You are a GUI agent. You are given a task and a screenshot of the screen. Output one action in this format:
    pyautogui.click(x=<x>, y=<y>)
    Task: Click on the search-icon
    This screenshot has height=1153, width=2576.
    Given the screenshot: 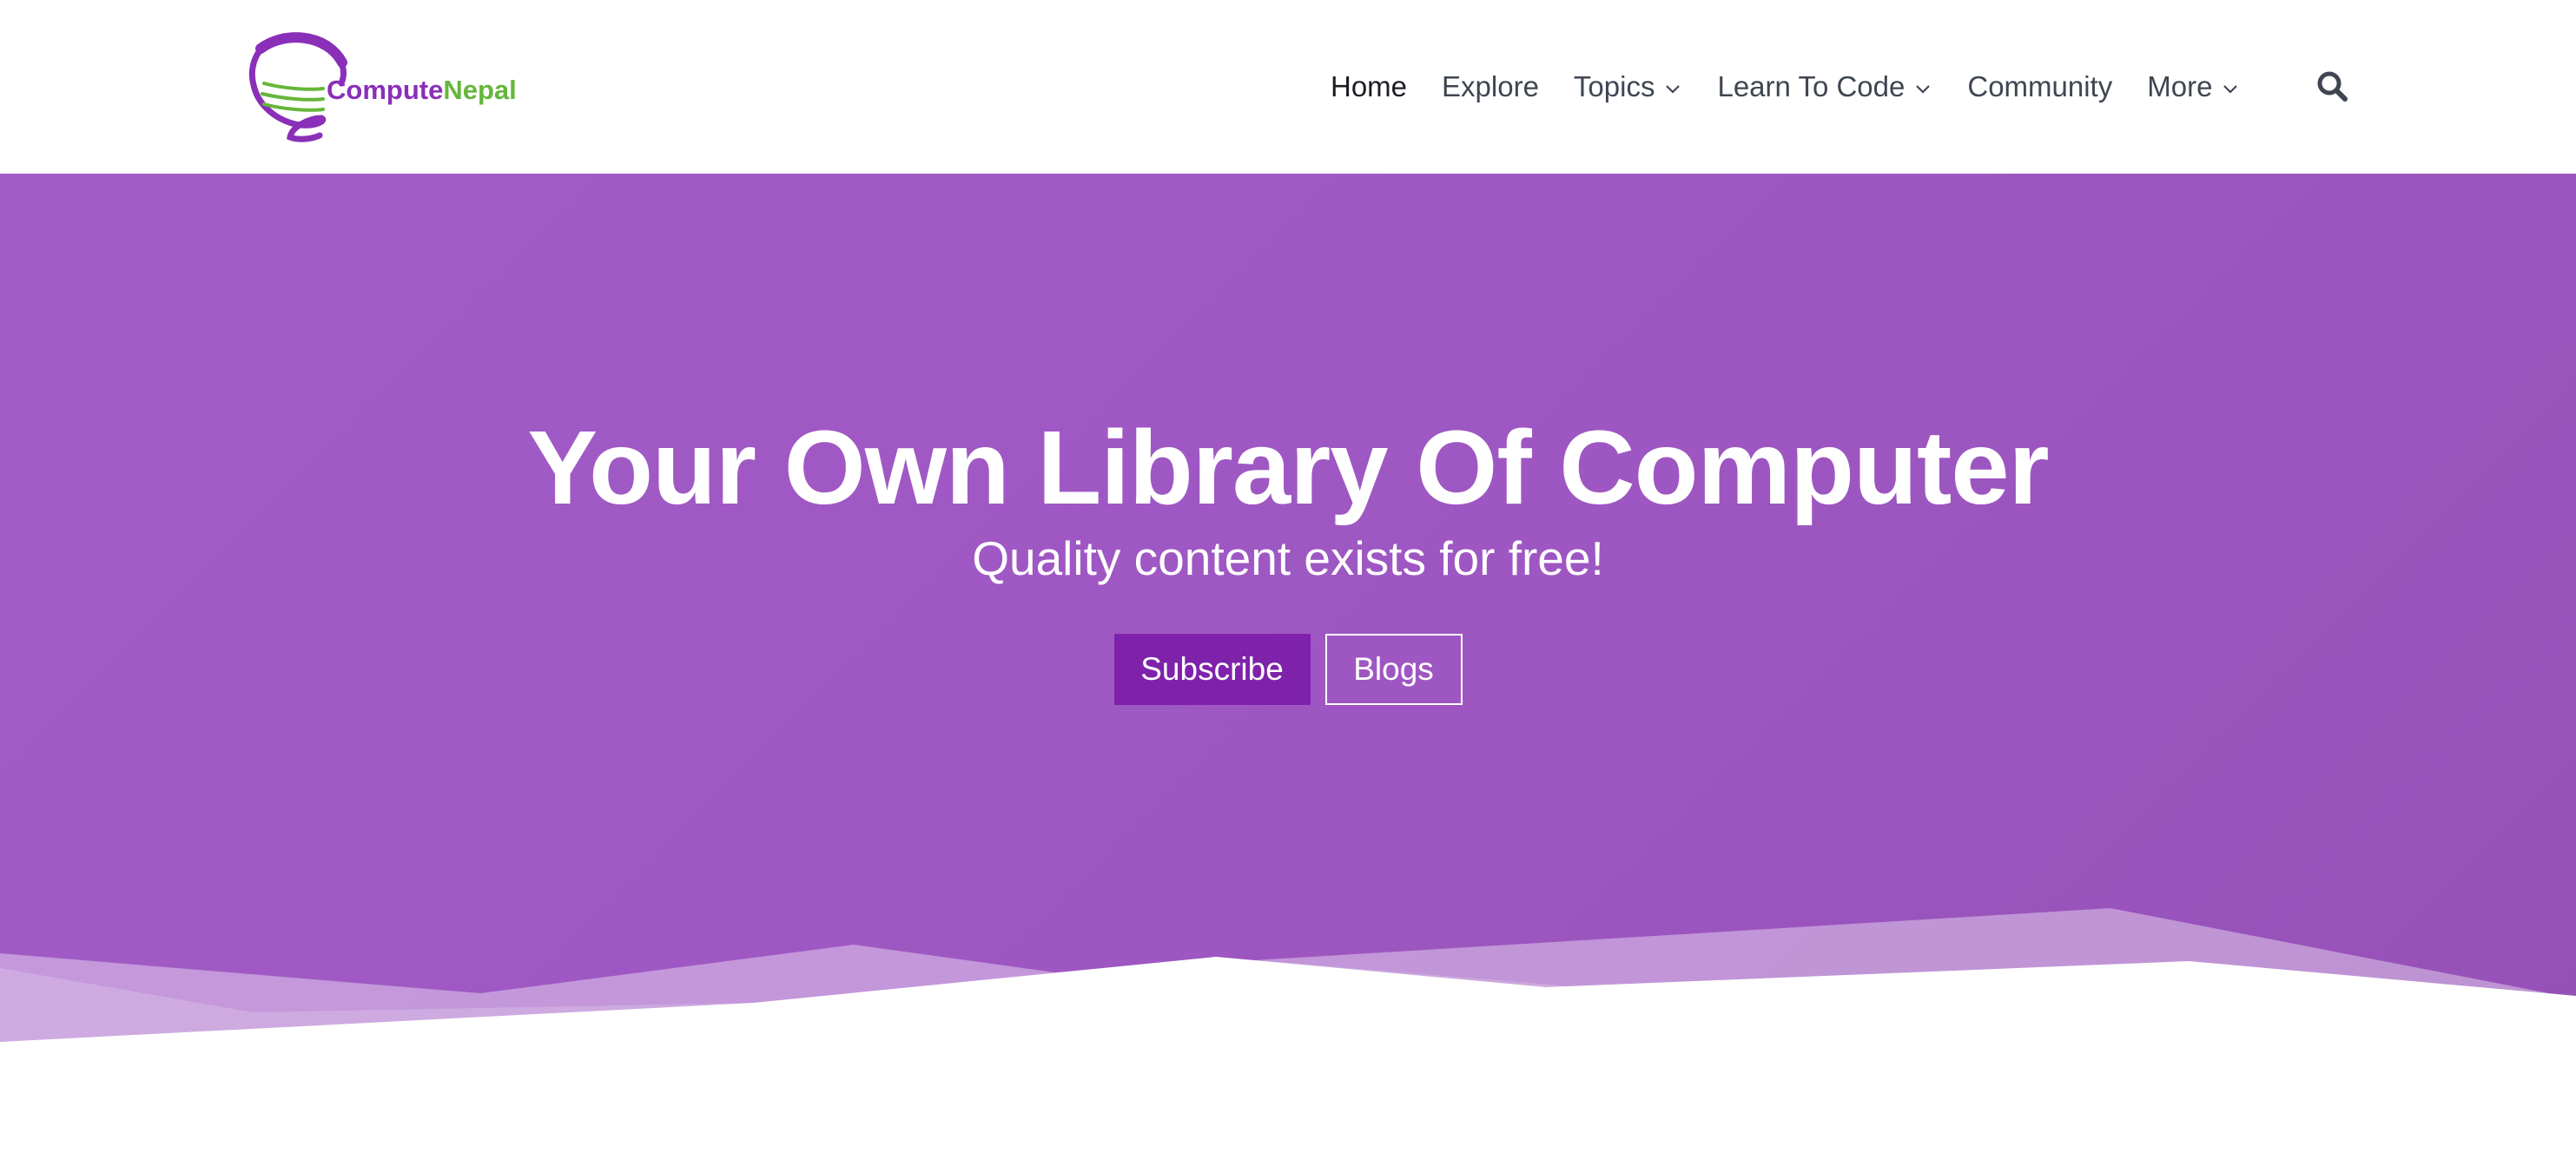 What is the action you would take?
    pyautogui.click(x=2333, y=87)
    